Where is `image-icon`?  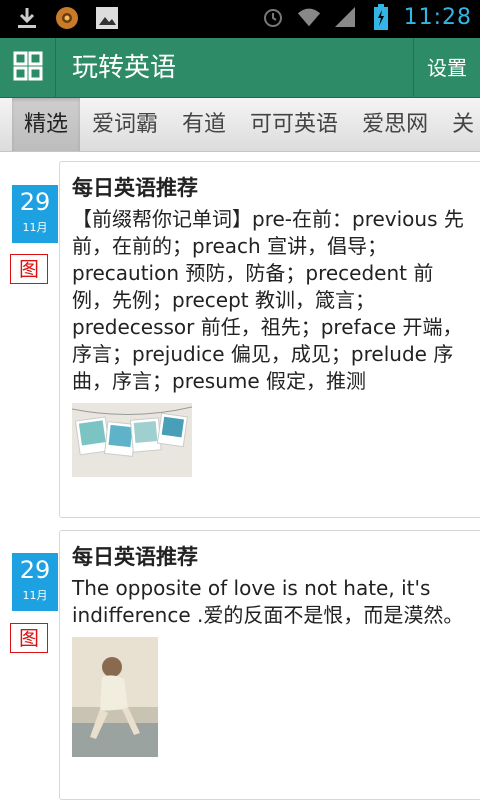
image-icon is located at coordinates (107, 18).